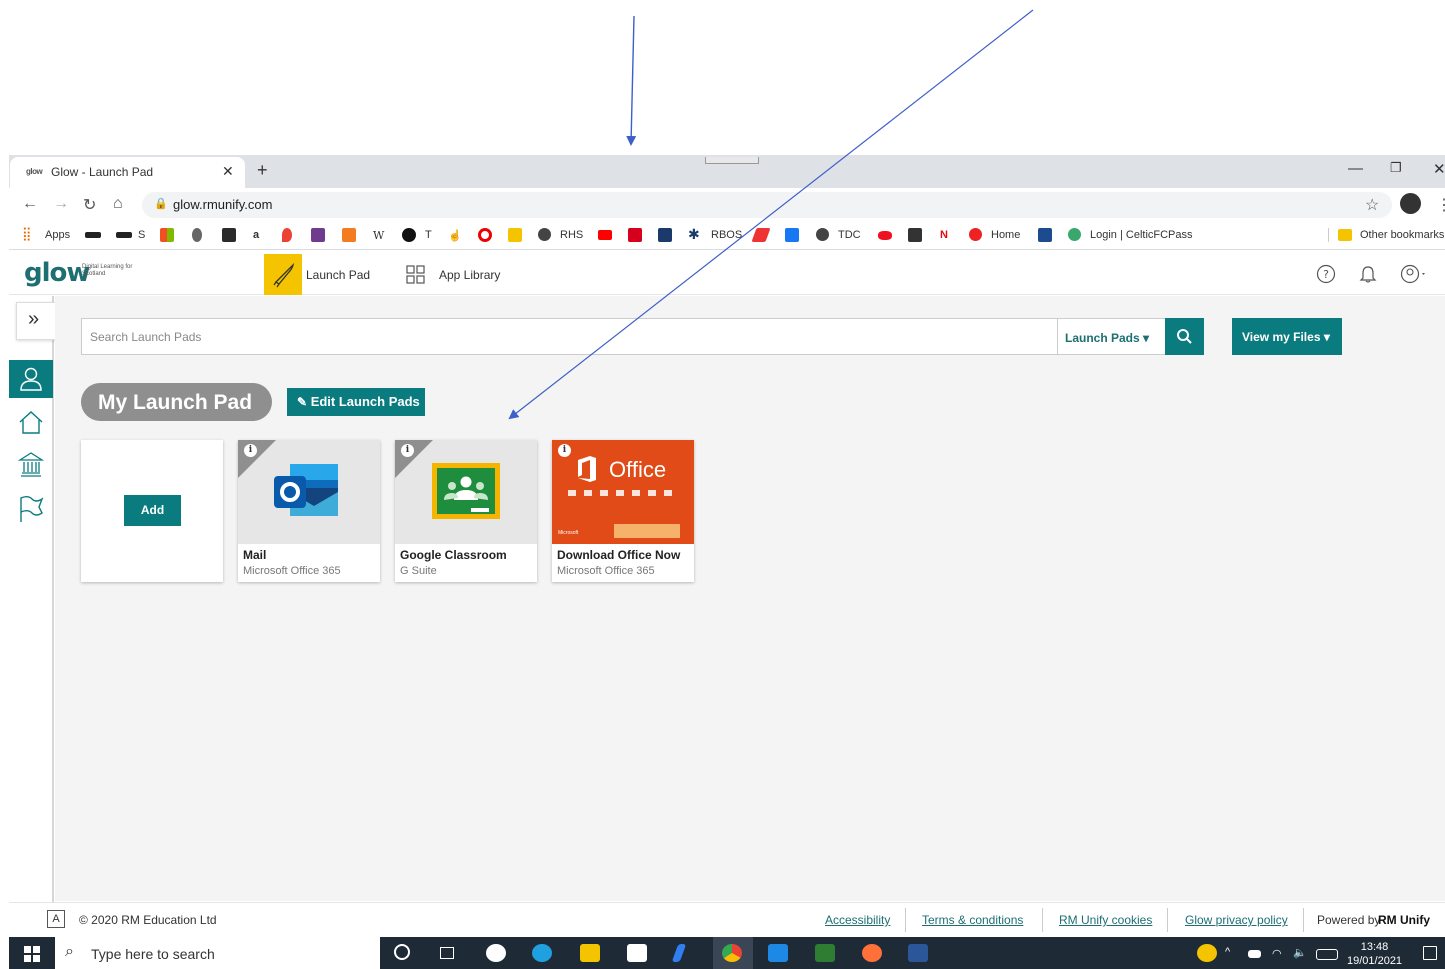 The image size is (1445, 969). Describe the element at coordinates (283, 274) in the screenshot. I see `launch-pad-nav-icon` at that location.